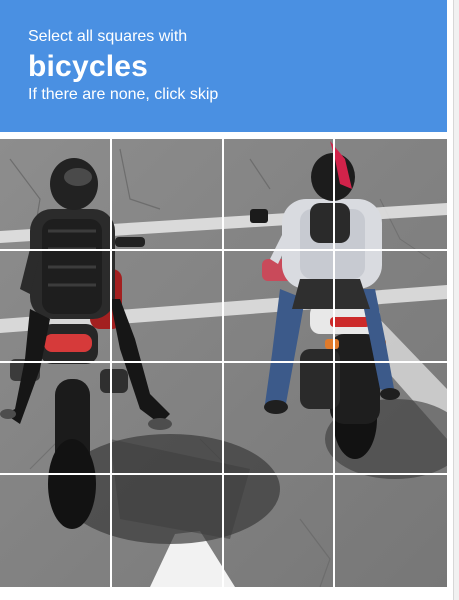 This screenshot has width=459, height=600. What do you see at coordinates (391, 531) in the screenshot?
I see `grid-tile-r4c4` at bounding box center [391, 531].